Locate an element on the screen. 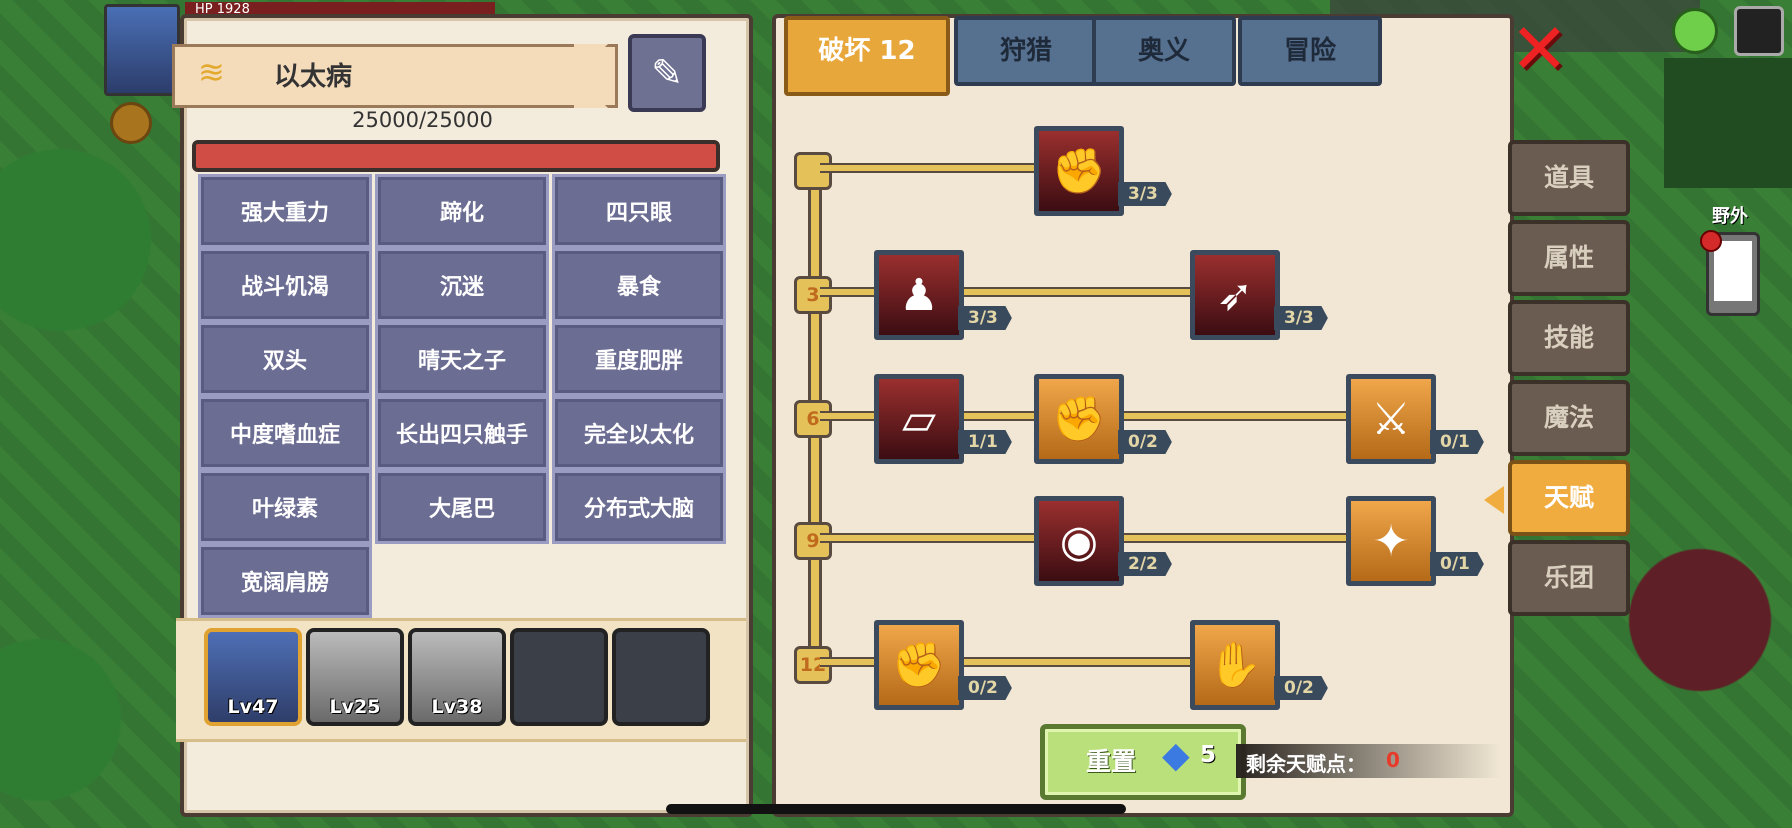 This screenshot has width=1792, height=828. trait-item: 蹄化 is located at coordinates (462, 211).